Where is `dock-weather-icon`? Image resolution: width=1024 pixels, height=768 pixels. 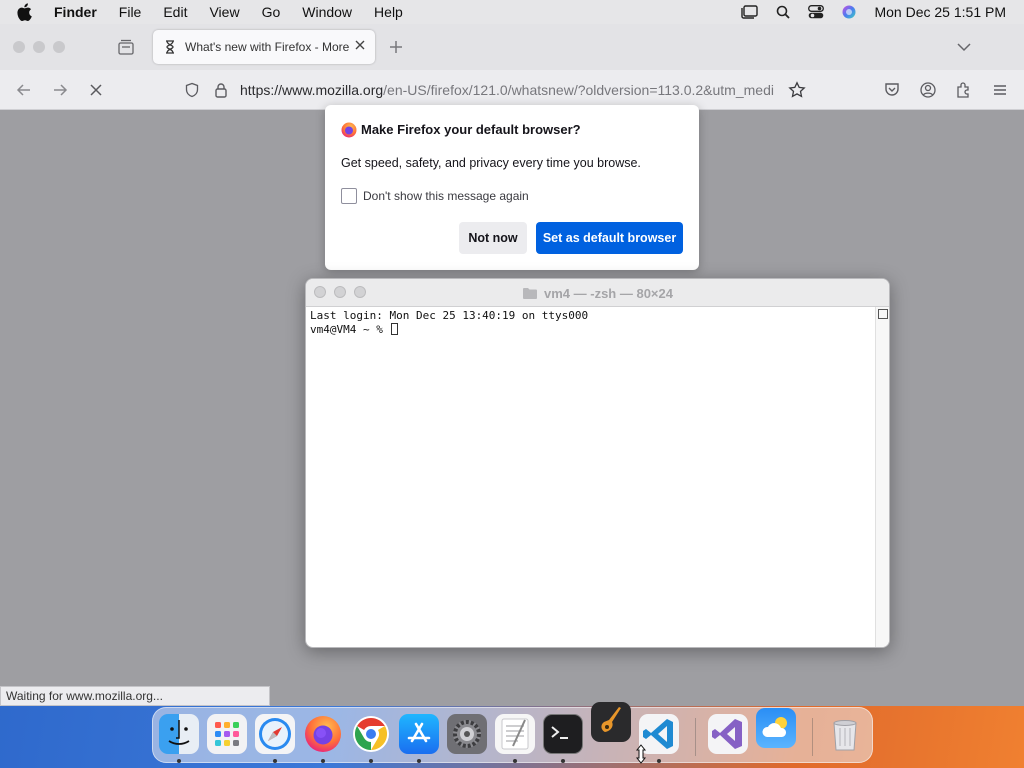 dock-weather-icon is located at coordinates (776, 728).